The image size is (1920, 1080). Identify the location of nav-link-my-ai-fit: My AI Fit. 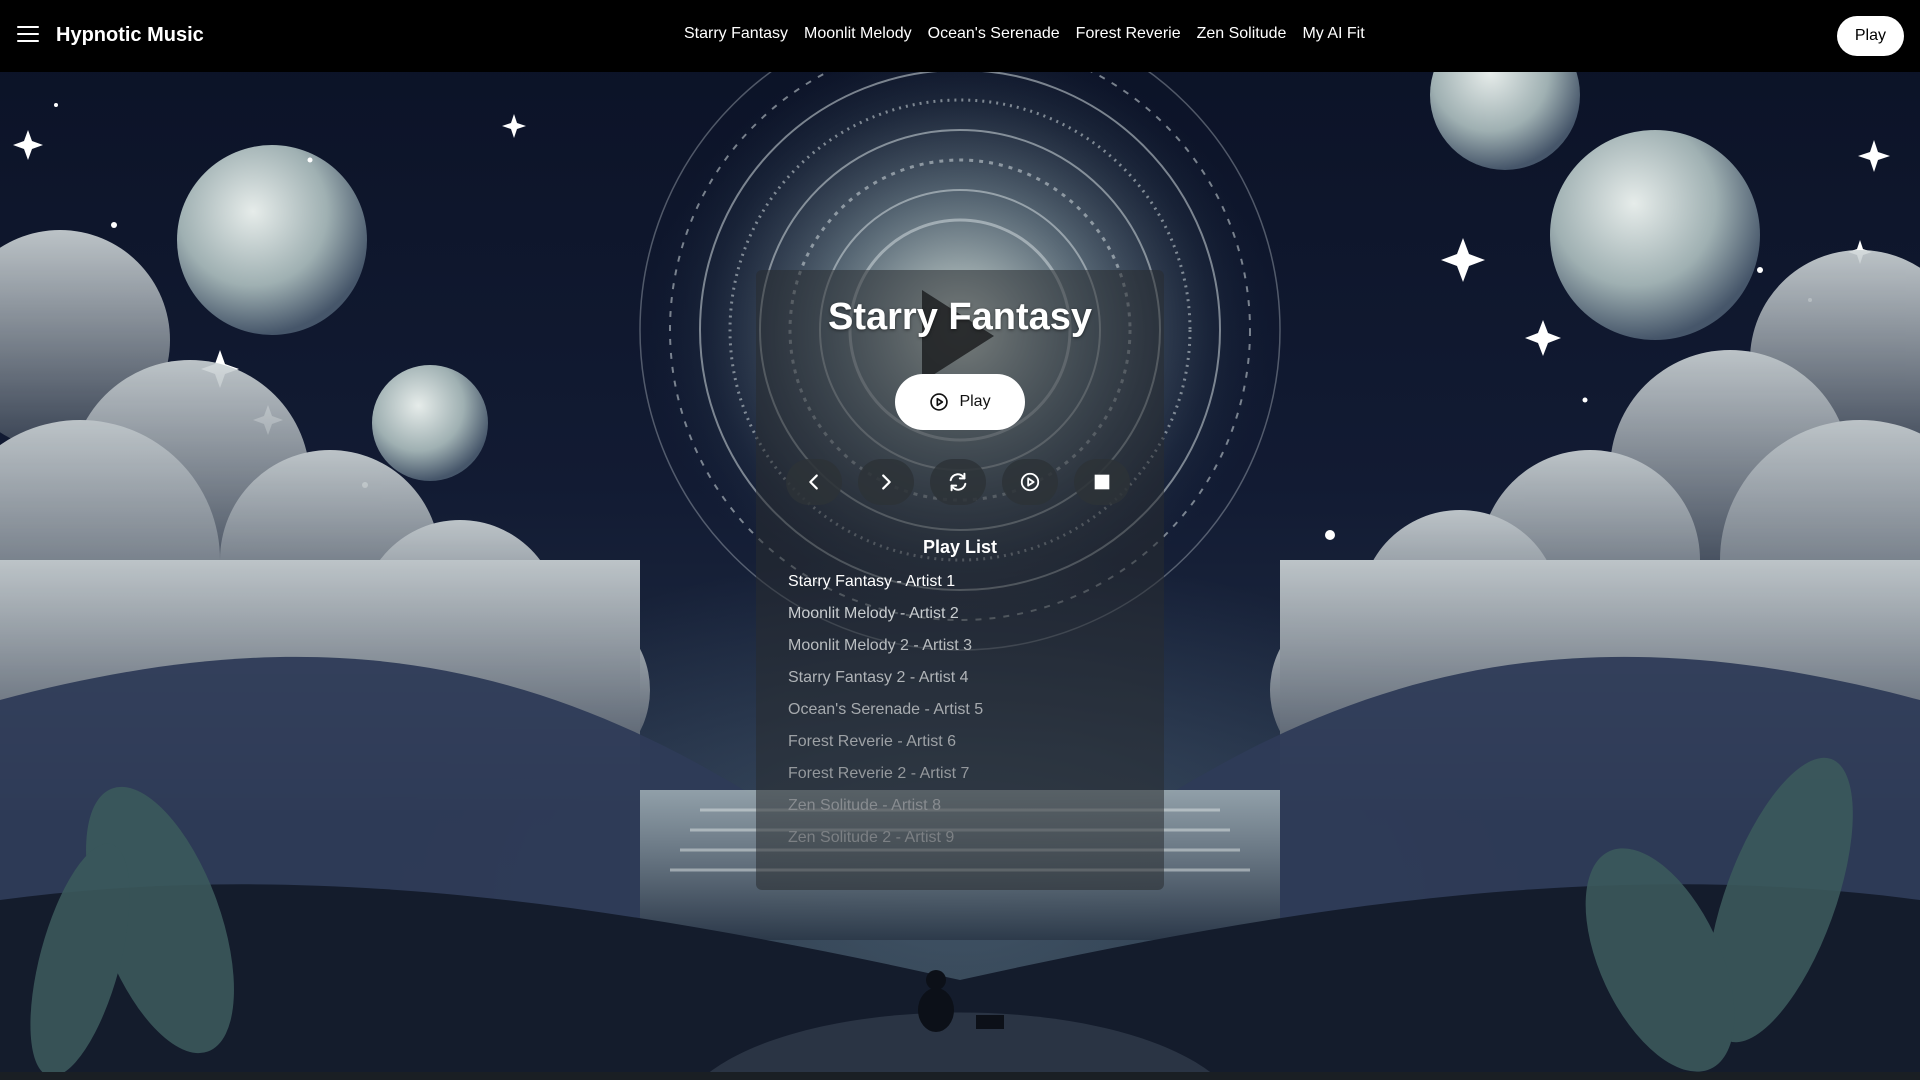
(1333, 34).